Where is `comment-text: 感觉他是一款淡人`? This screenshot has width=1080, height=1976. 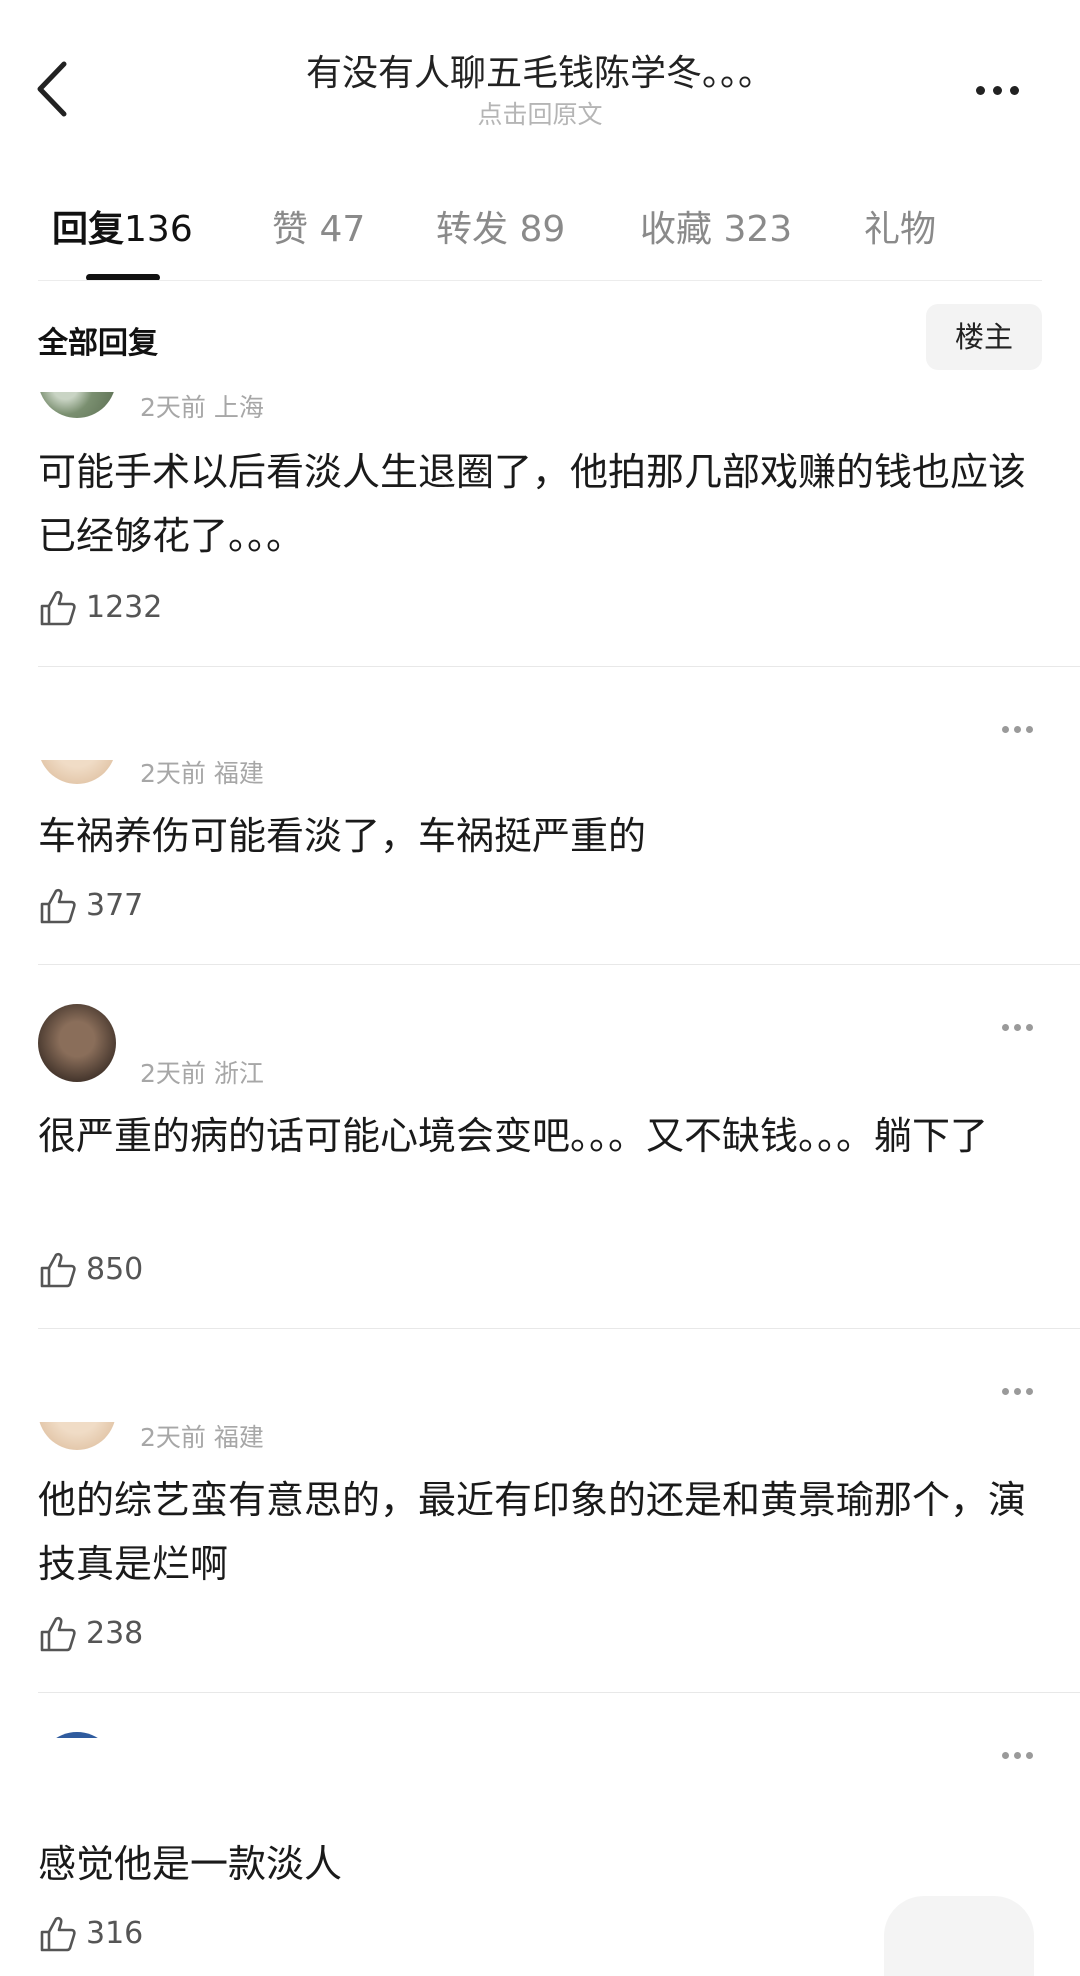 comment-text: 感觉他是一款淡人 is located at coordinates (190, 1864).